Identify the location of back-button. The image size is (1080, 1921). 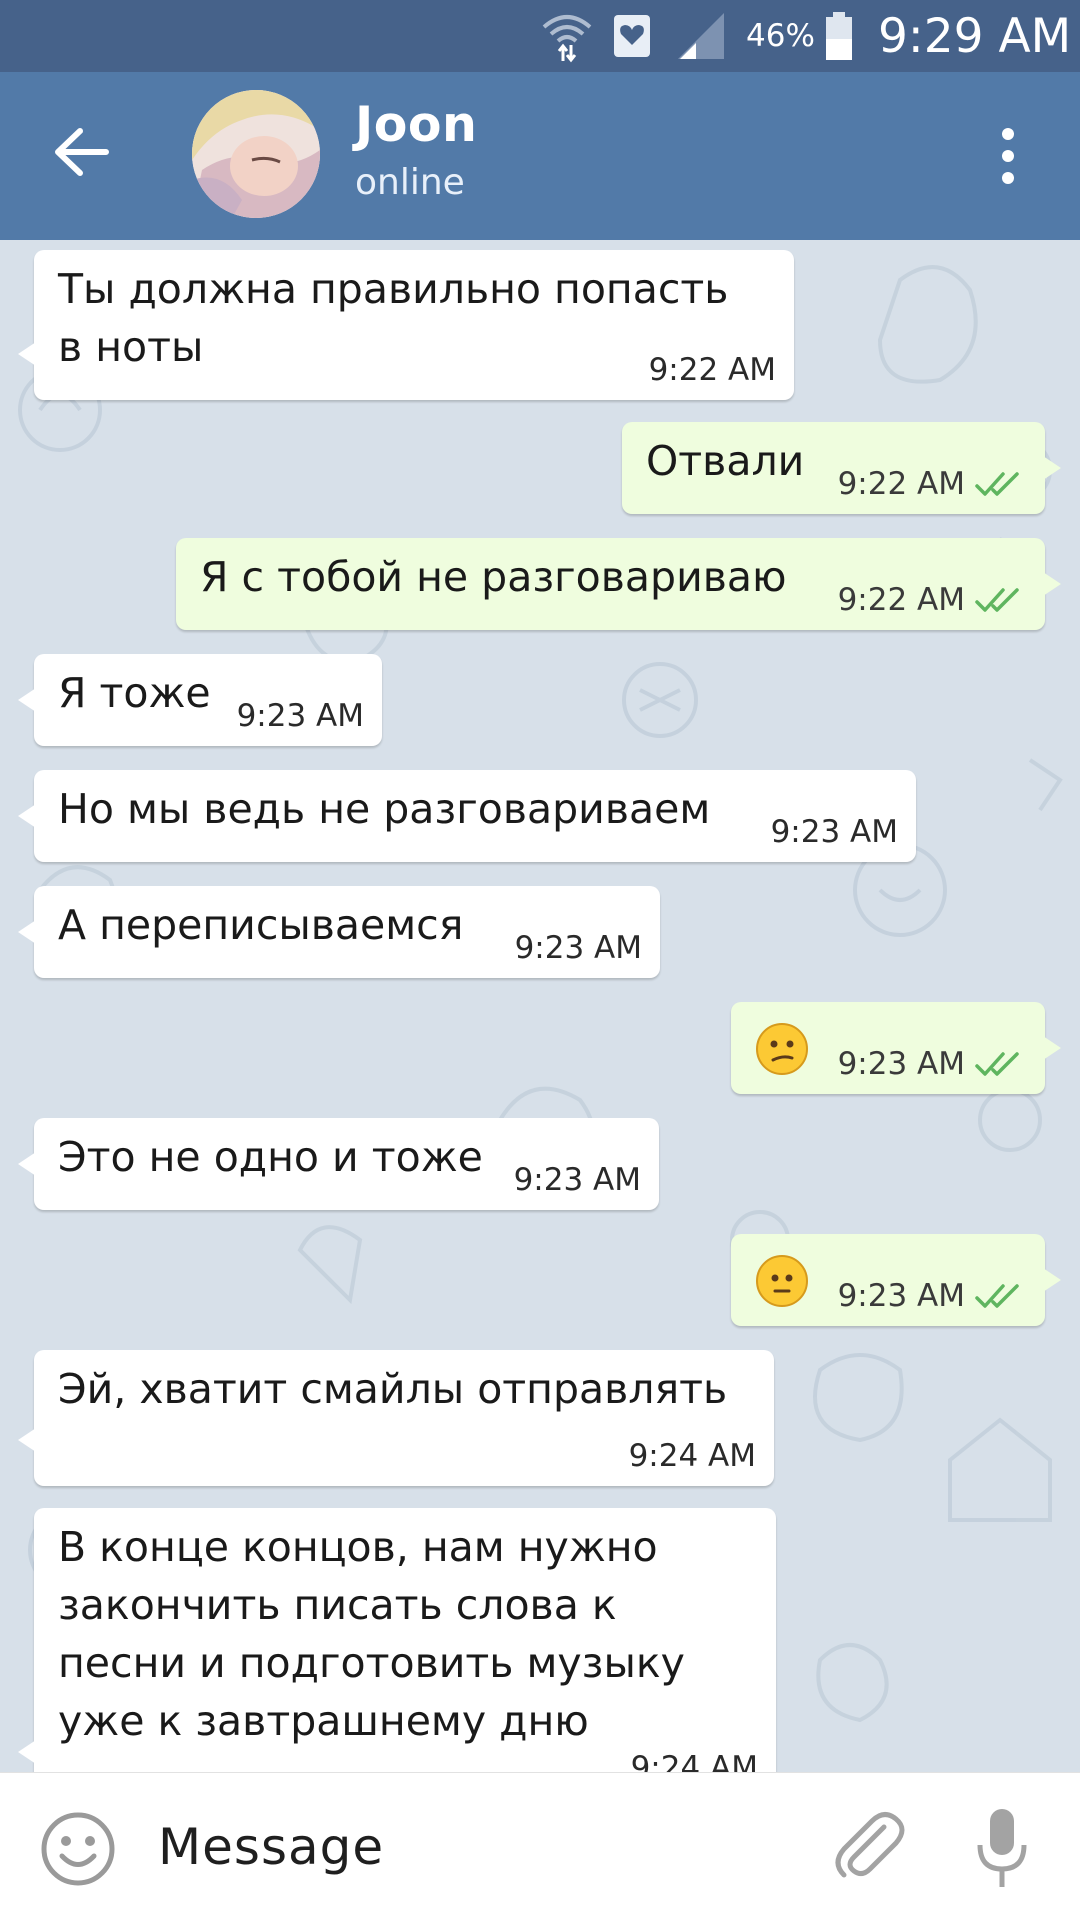
(82, 152).